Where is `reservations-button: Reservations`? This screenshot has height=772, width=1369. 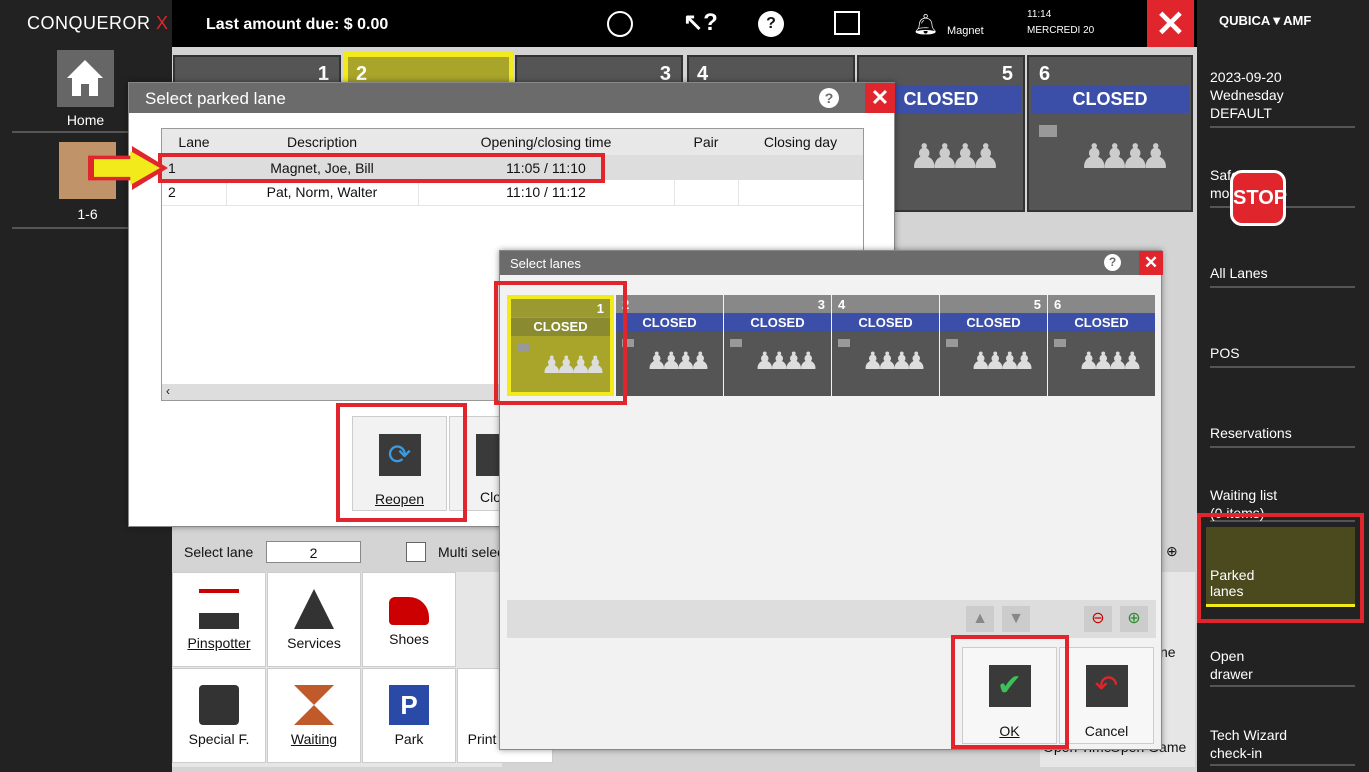
reservations-button: Reservations is located at coordinates (1282, 436).